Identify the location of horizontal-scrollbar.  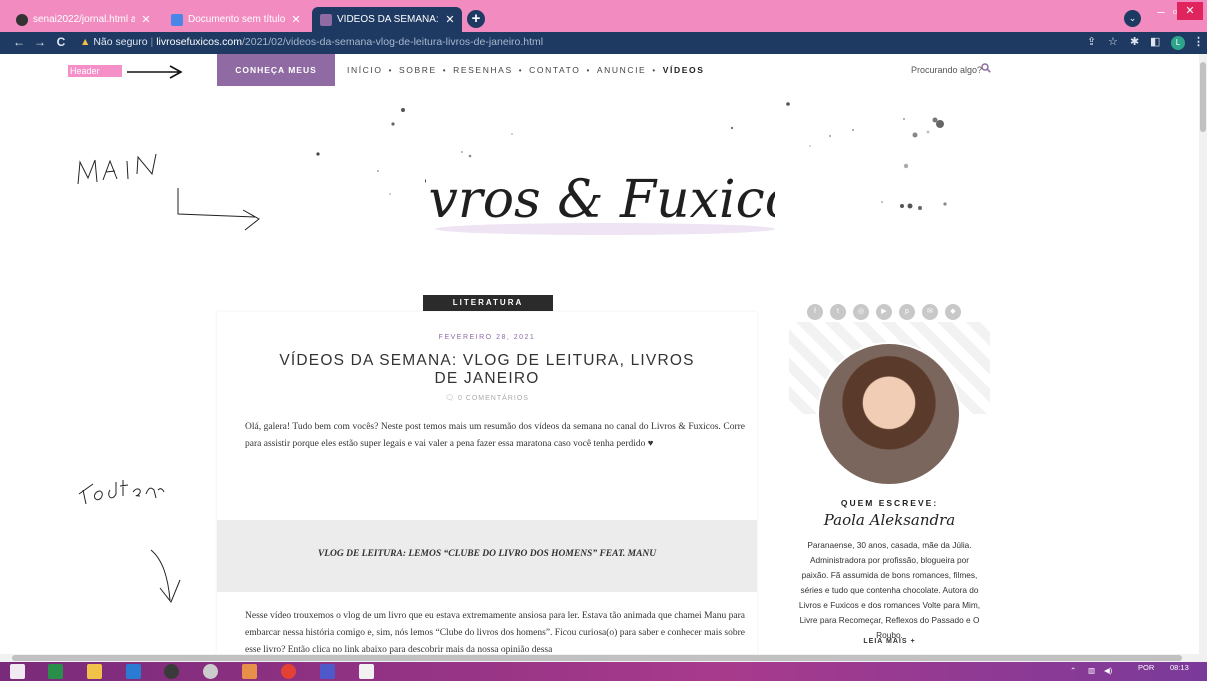
(603, 658).